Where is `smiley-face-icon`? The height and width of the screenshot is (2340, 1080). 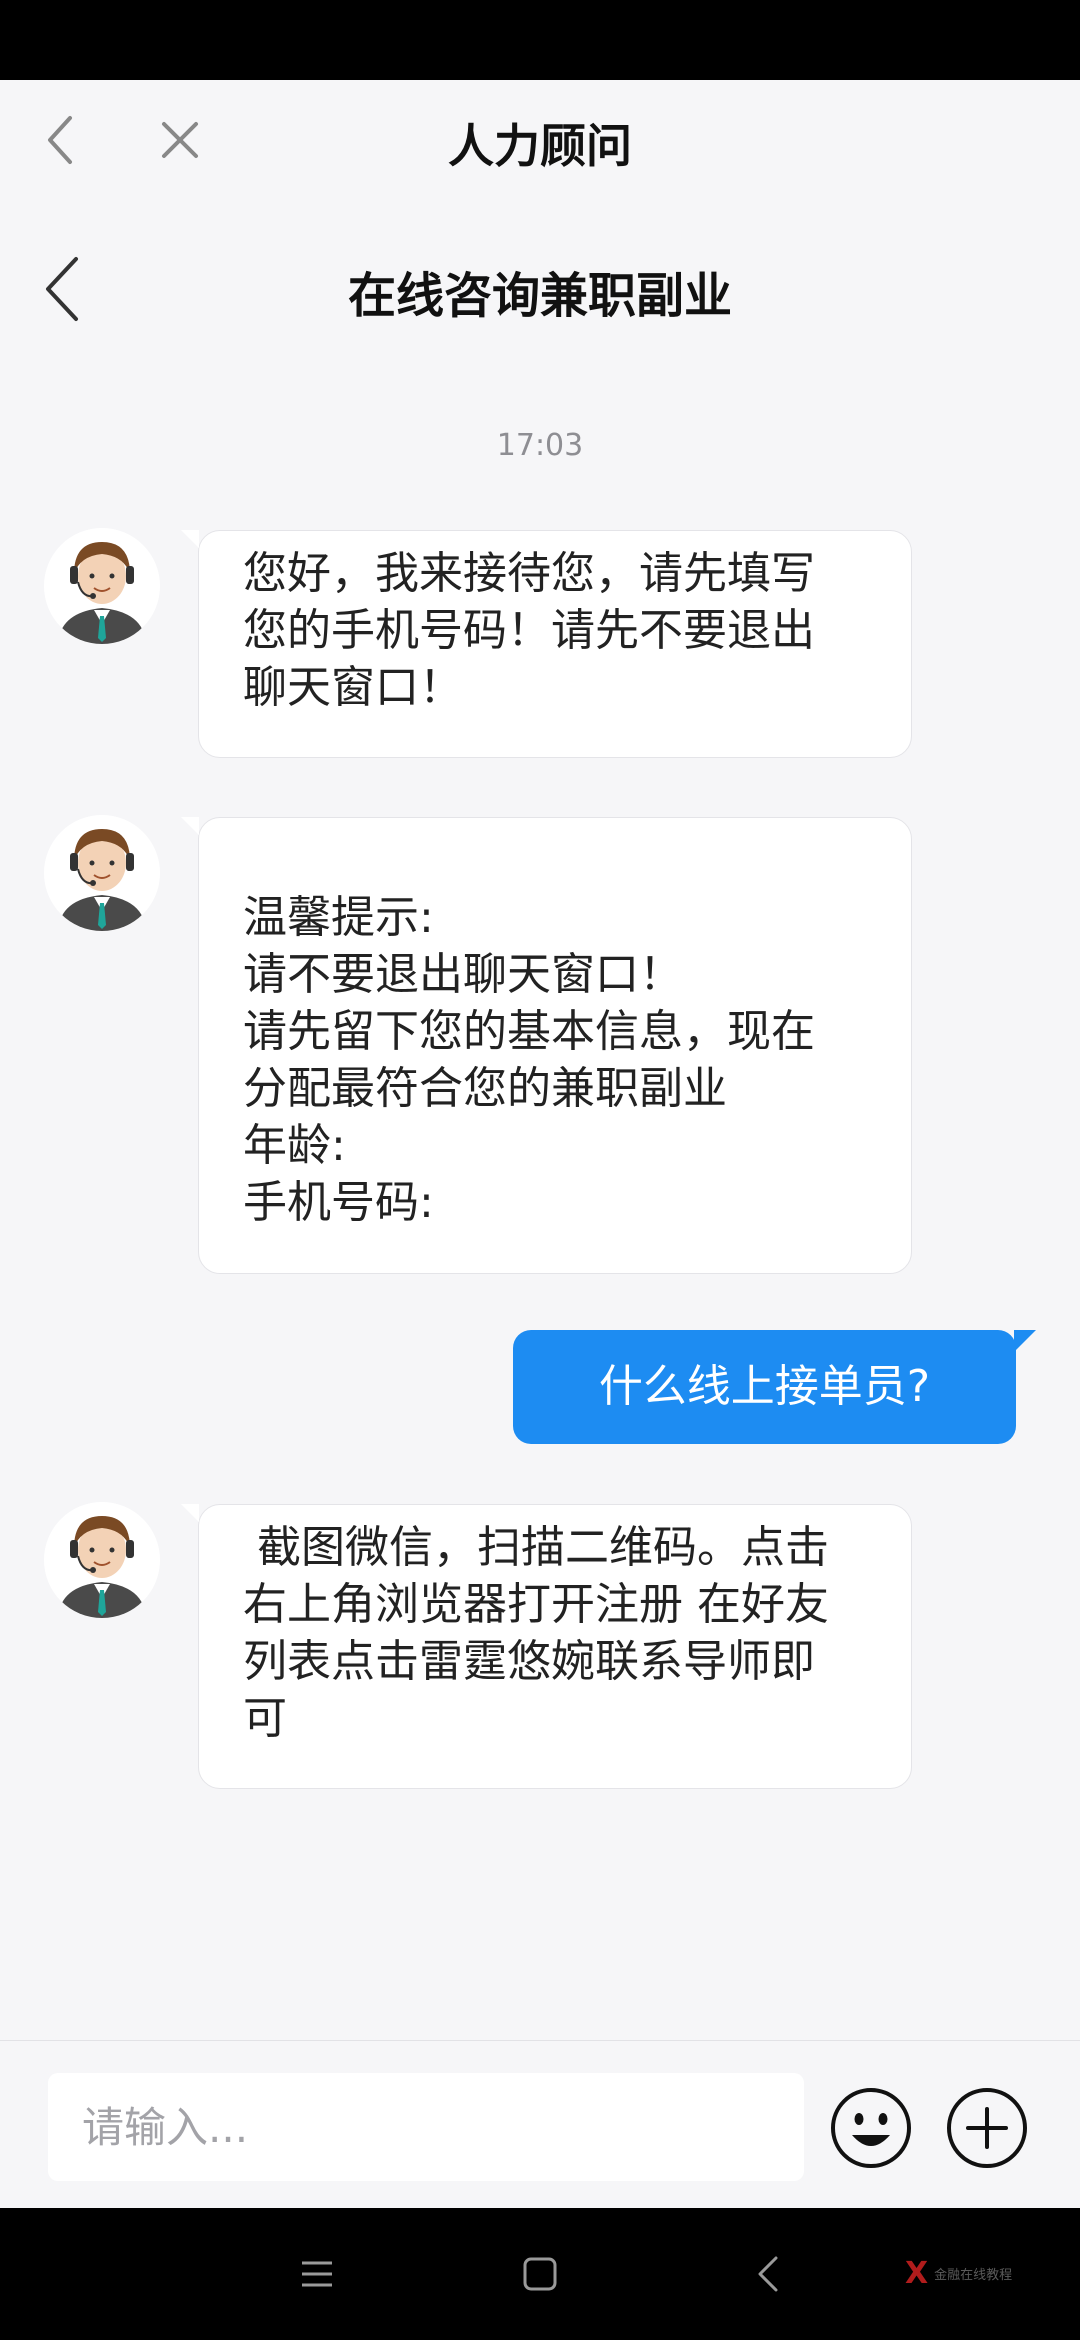
smiley-face-icon is located at coordinates (871, 2128).